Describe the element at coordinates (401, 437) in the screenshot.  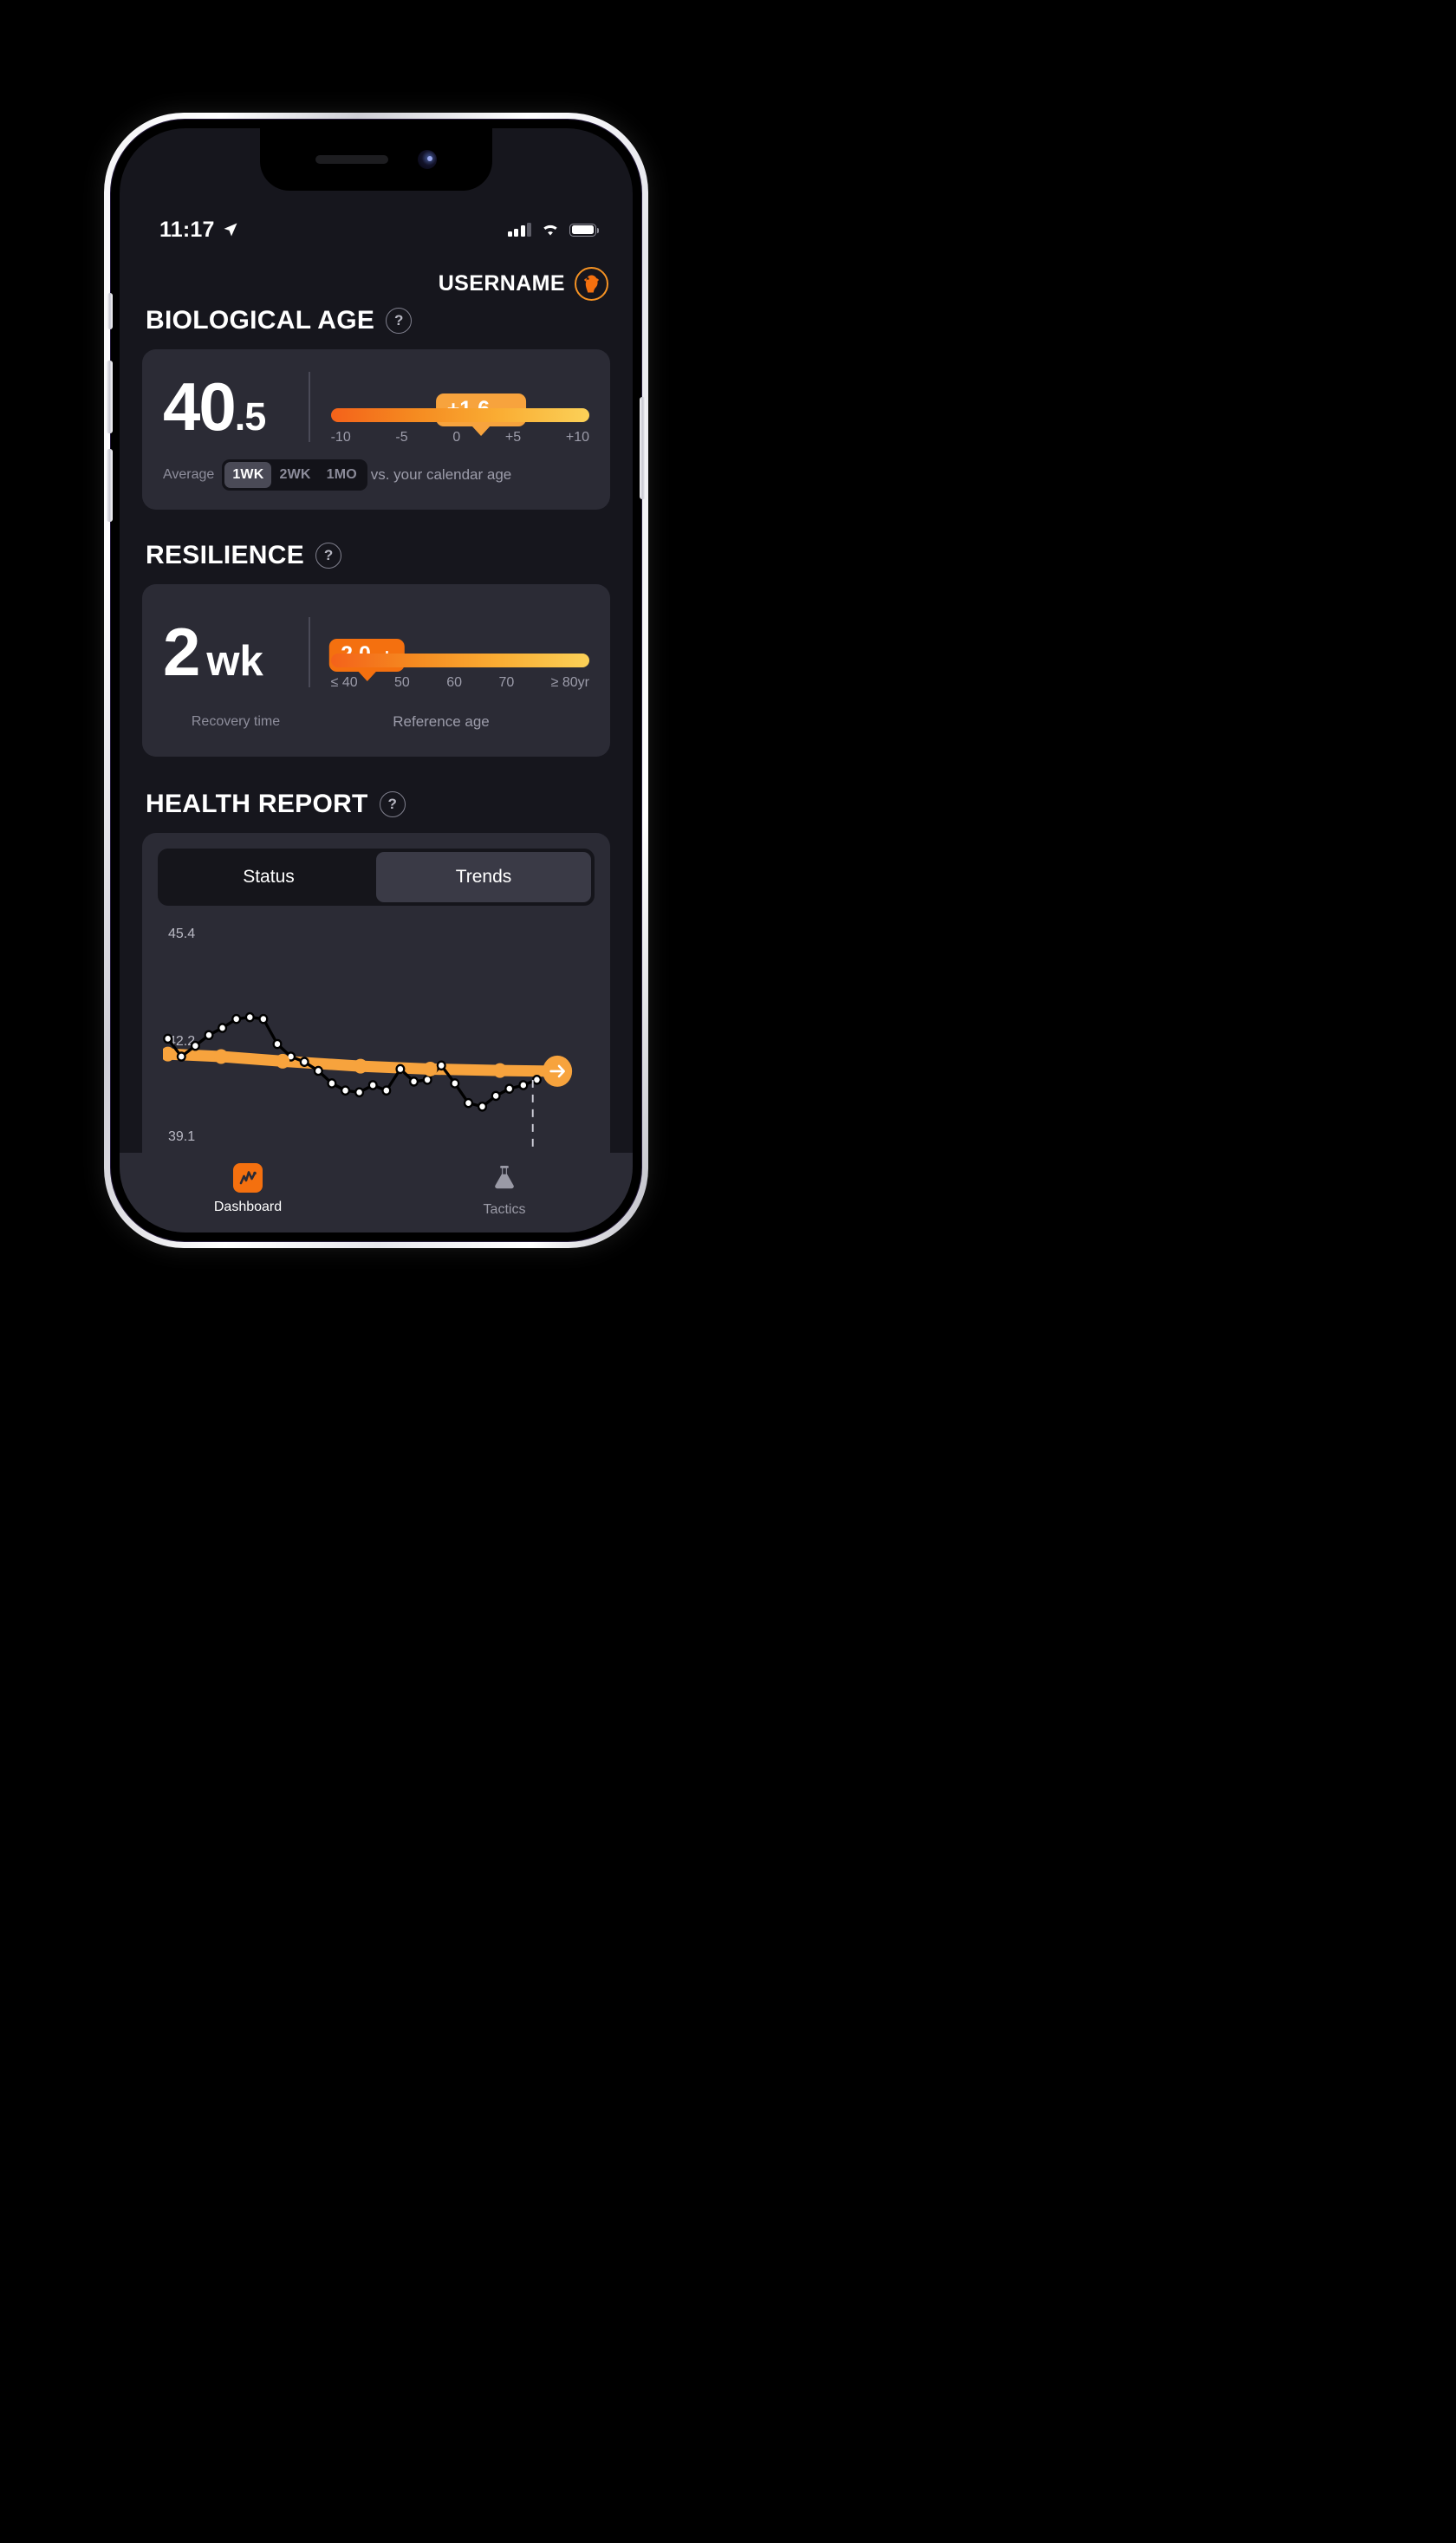
I see `scale-tick: -5` at that location.